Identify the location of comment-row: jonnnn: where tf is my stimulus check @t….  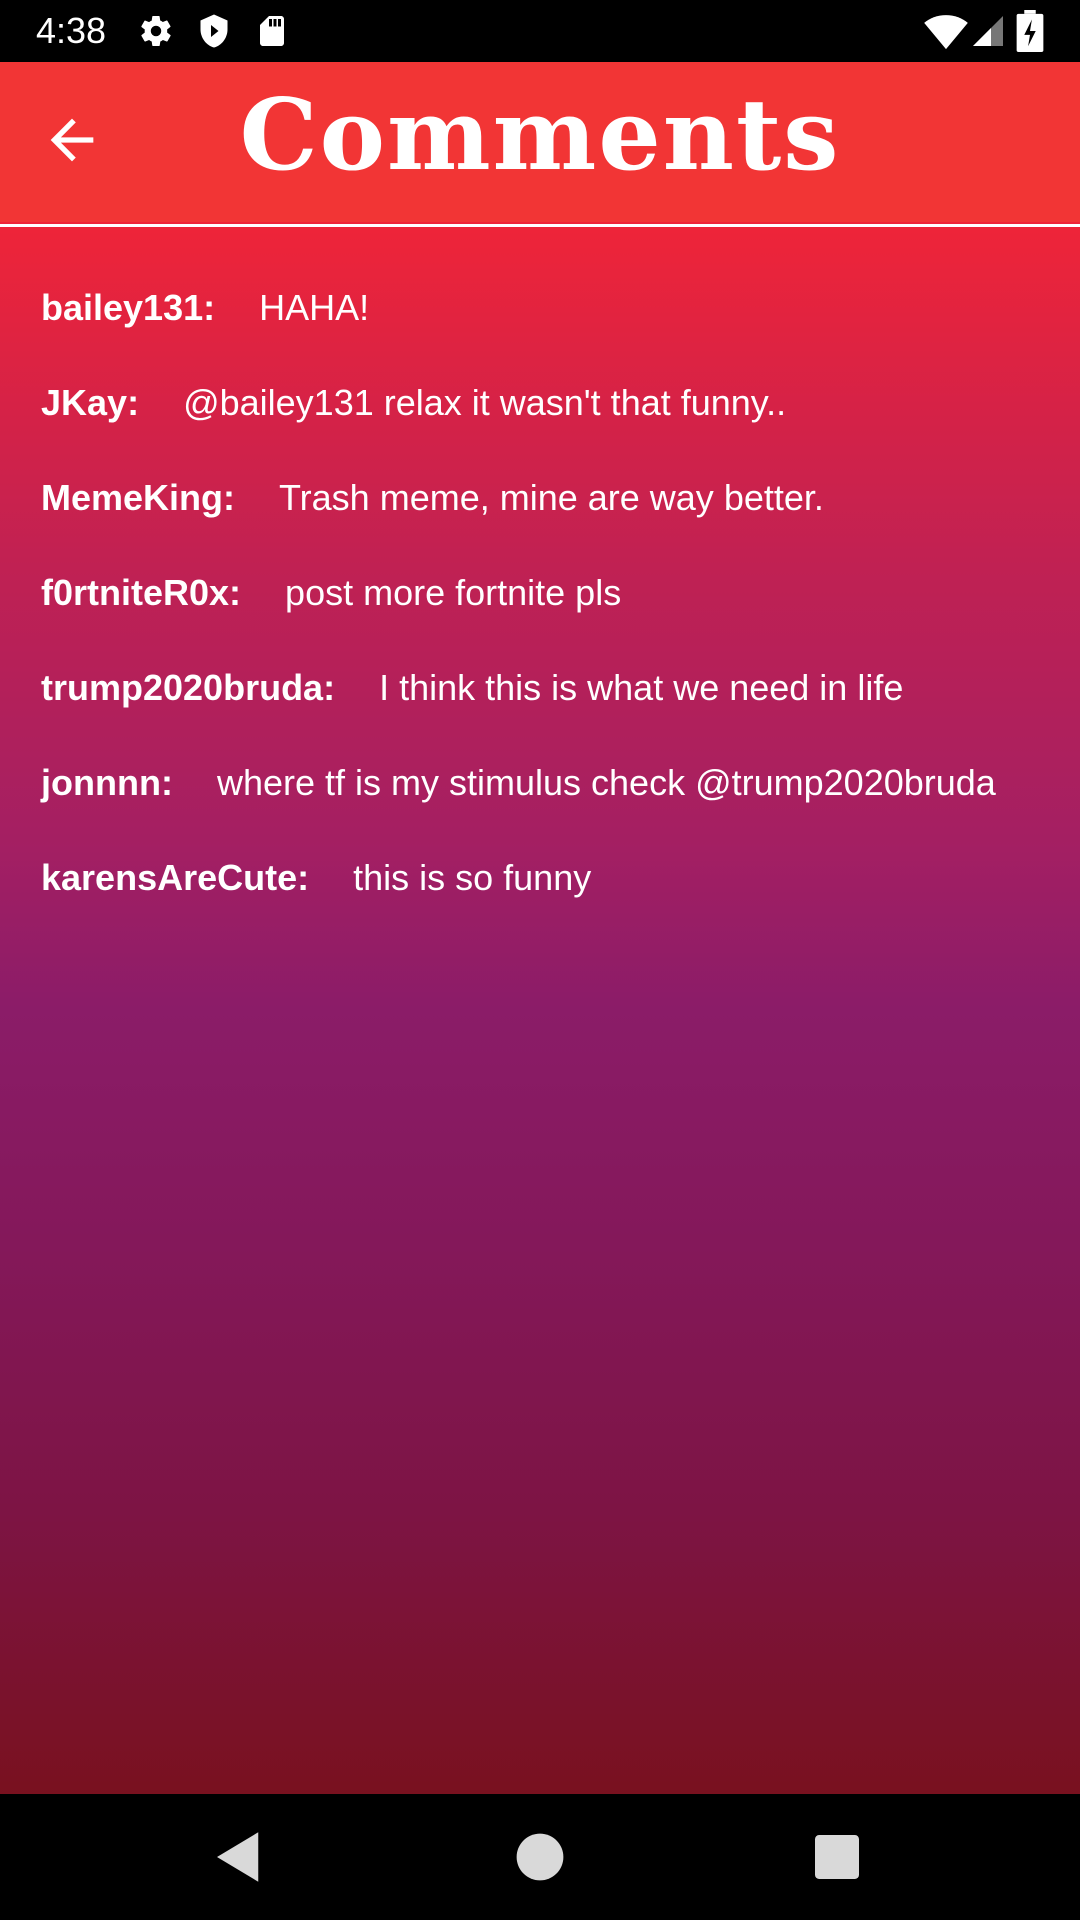
(546, 782).